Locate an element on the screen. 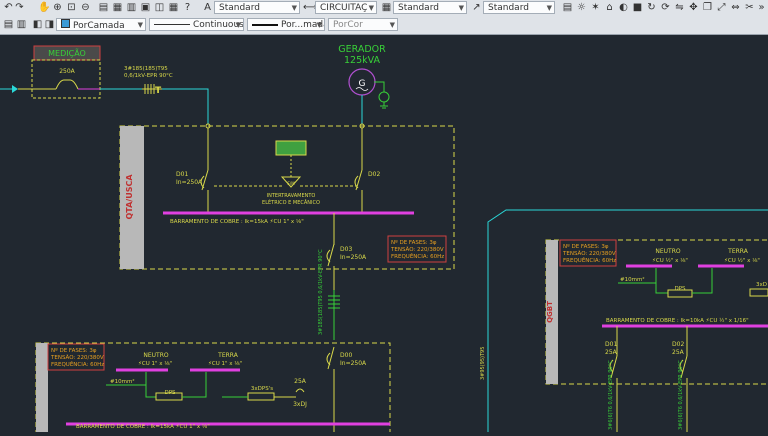 This screenshot has height=436, width=768. trim-icon: ✂ is located at coordinates (749, 7).